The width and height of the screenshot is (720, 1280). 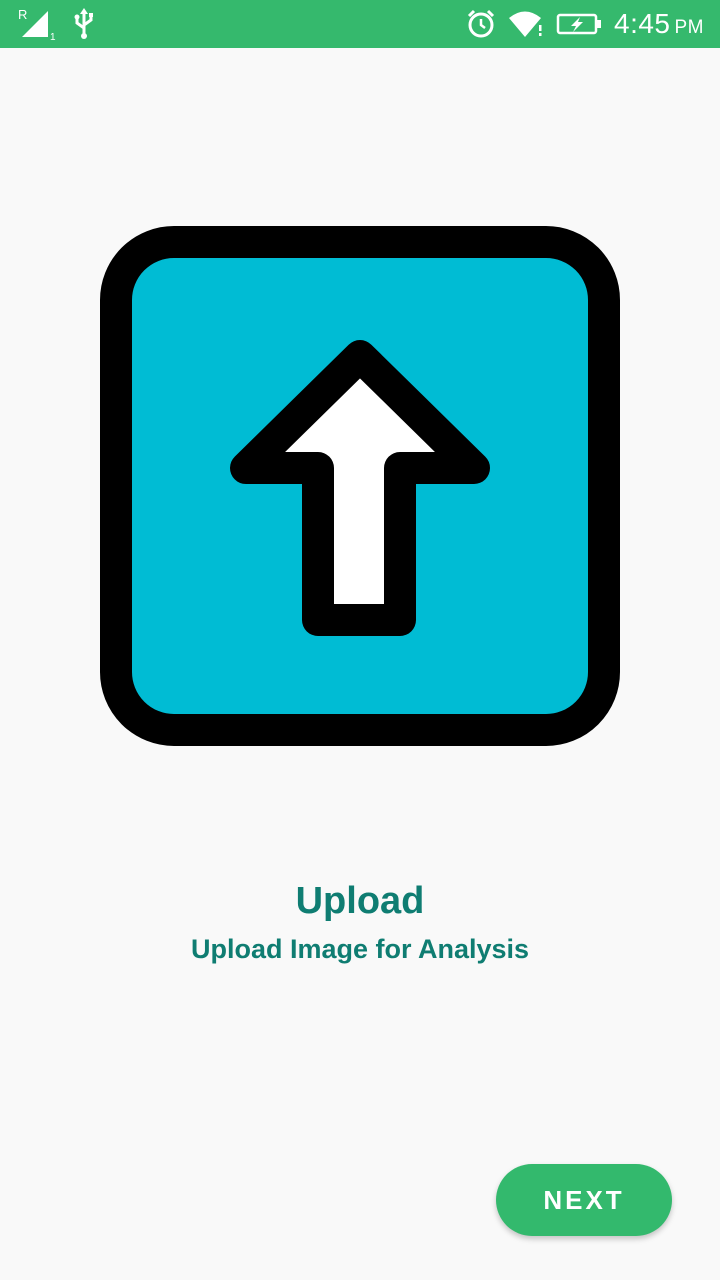 I want to click on next-button: NEXT, so click(x=584, y=1200).